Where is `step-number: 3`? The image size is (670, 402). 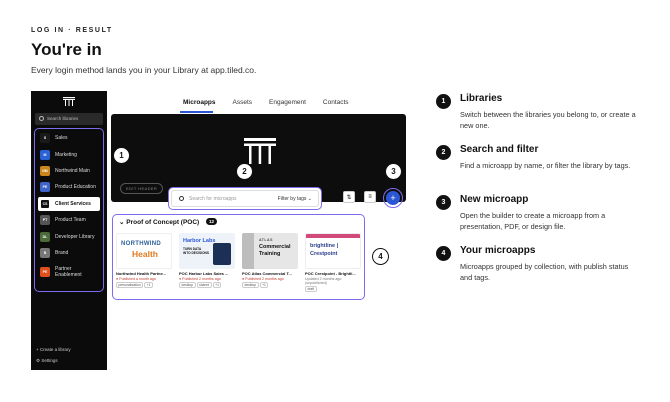
step-number: 3 is located at coordinates (443, 202).